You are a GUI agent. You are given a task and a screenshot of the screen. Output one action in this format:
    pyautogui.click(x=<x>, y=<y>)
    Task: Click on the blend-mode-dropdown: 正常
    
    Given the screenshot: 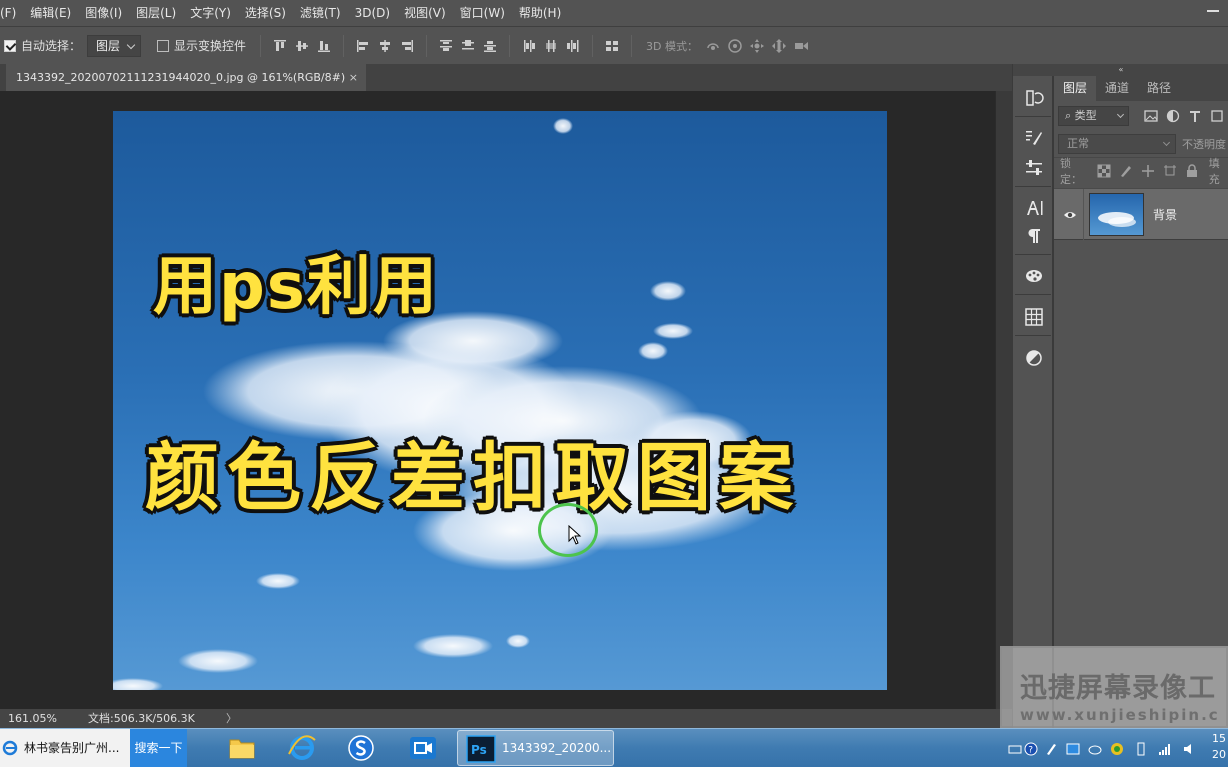 What is the action you would take?
    pyautogui.click(x=1117, y=144)
    